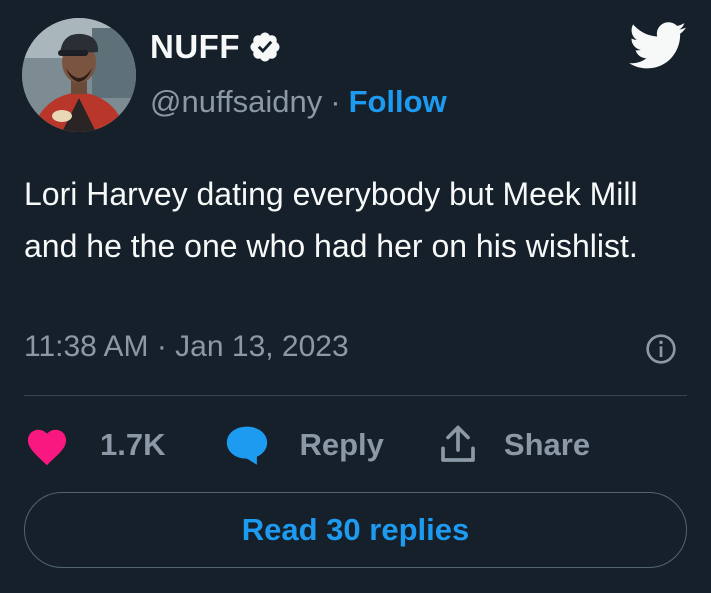  What do you see at coordinates (547, 444) in the screenshot?
I see `share-label: Share` at bounding box center [547, 444].